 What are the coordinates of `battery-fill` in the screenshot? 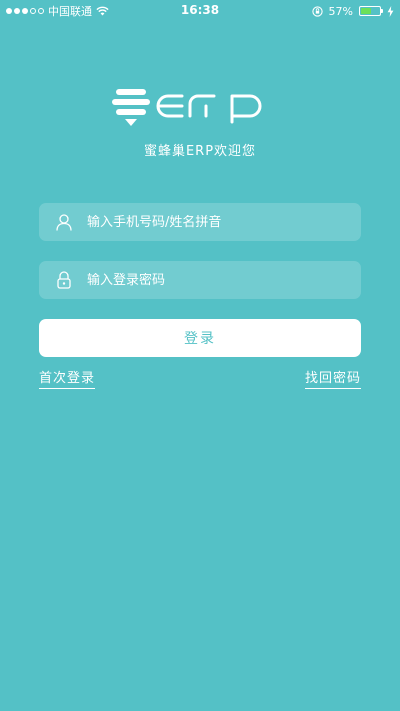 It's located at (366, 11).